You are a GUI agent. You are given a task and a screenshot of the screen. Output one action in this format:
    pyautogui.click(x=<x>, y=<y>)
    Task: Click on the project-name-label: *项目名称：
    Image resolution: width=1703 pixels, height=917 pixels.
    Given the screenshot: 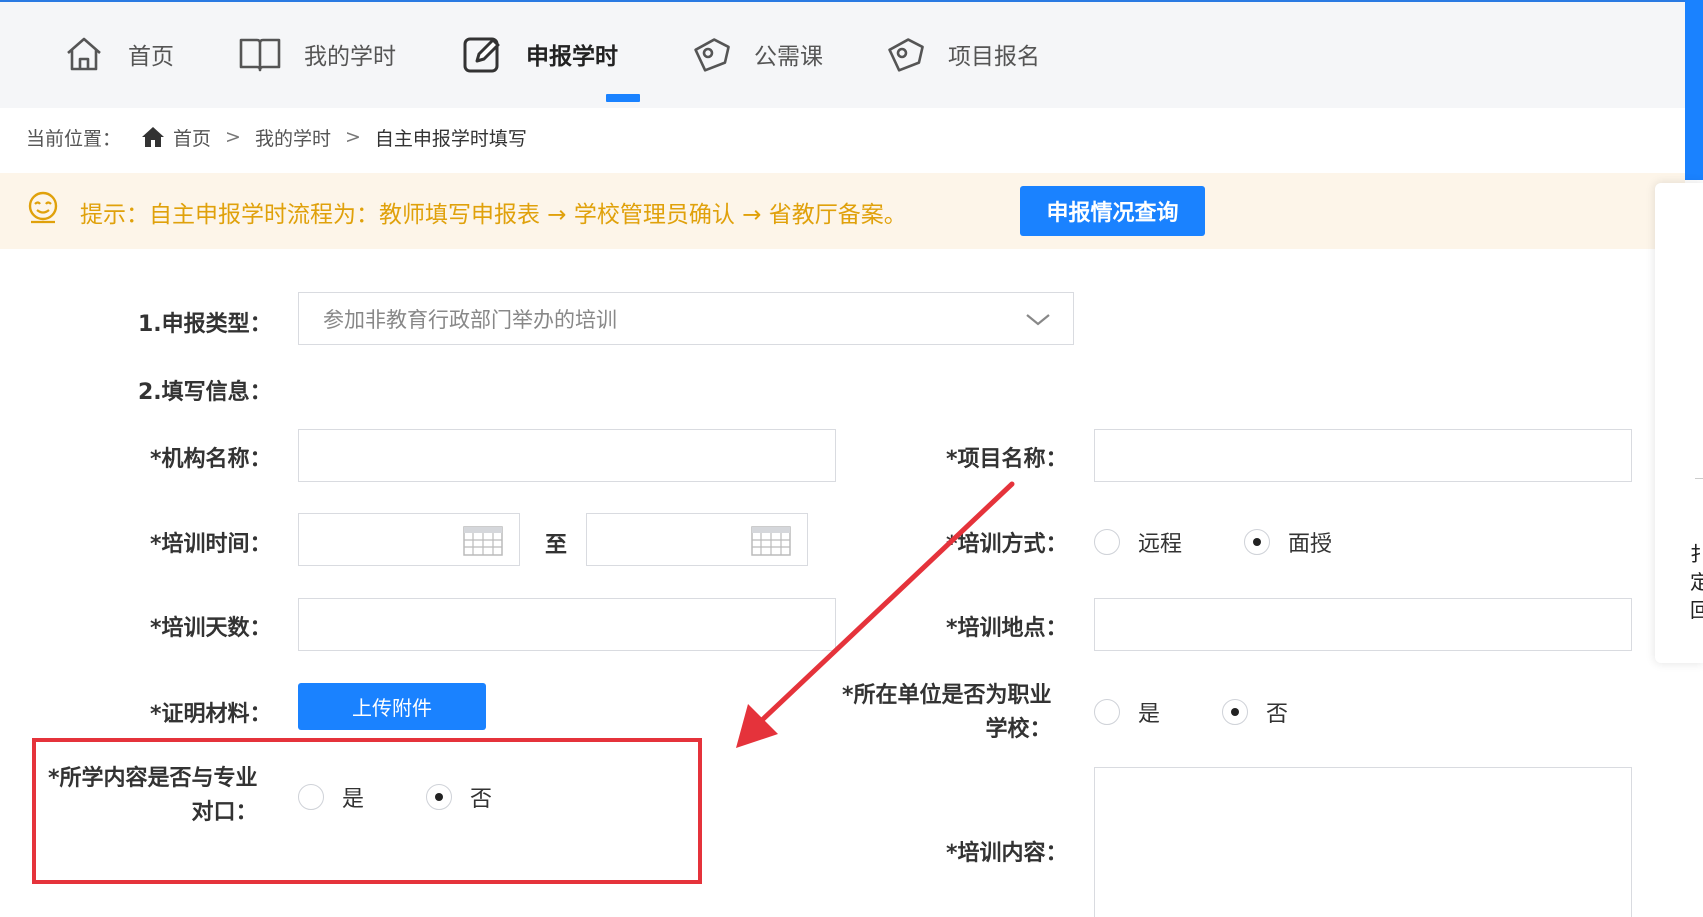 What is the action you would take?
    pyautogui.click(x=1007, y=459)
    